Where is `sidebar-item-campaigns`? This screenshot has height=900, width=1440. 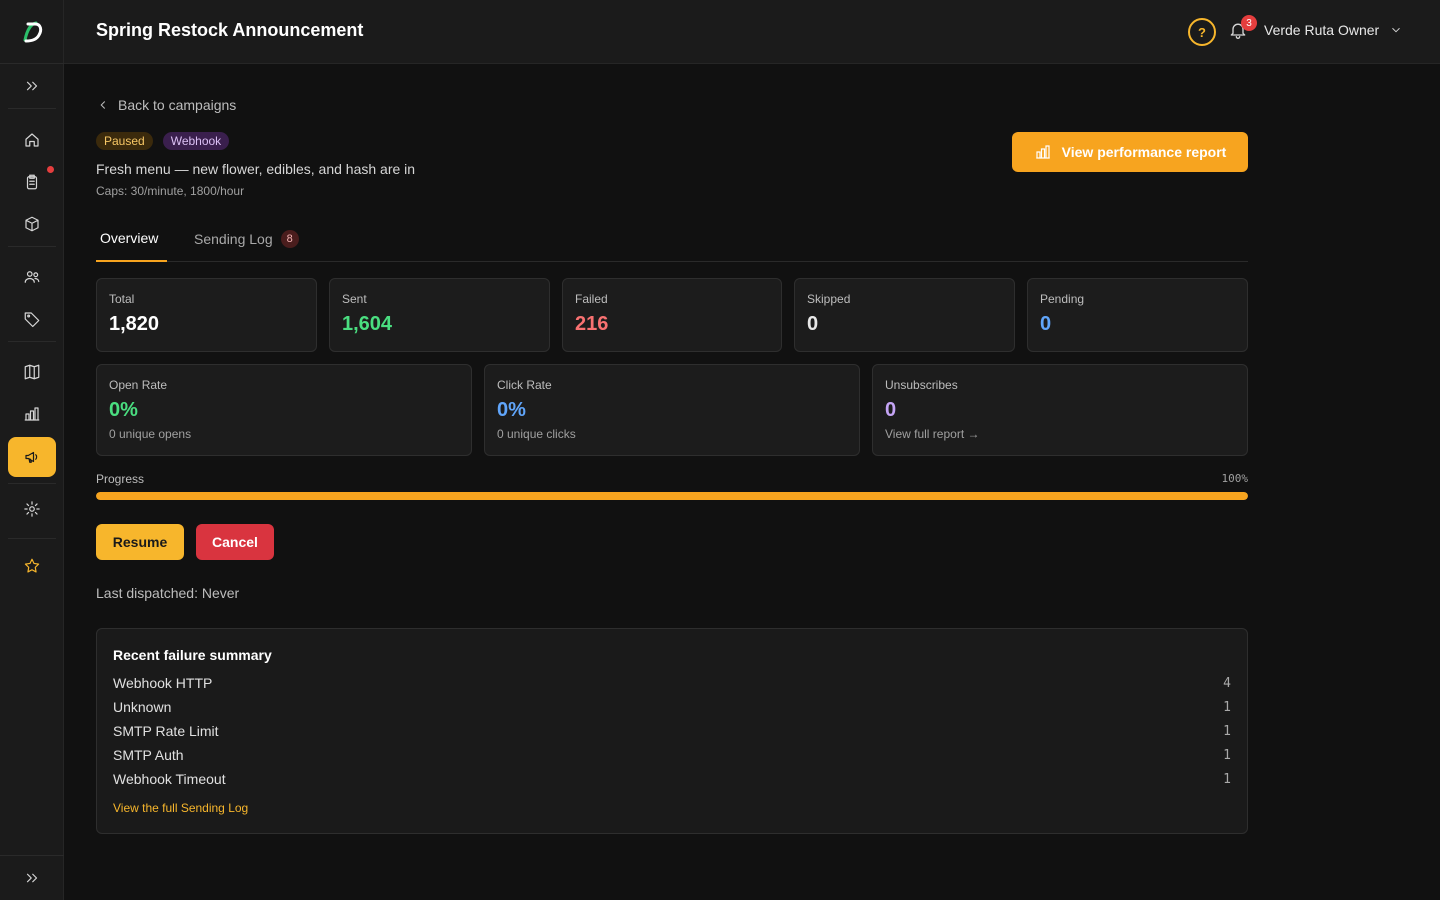
sidebar-item-campaigns is located at coordinates (32, 457).